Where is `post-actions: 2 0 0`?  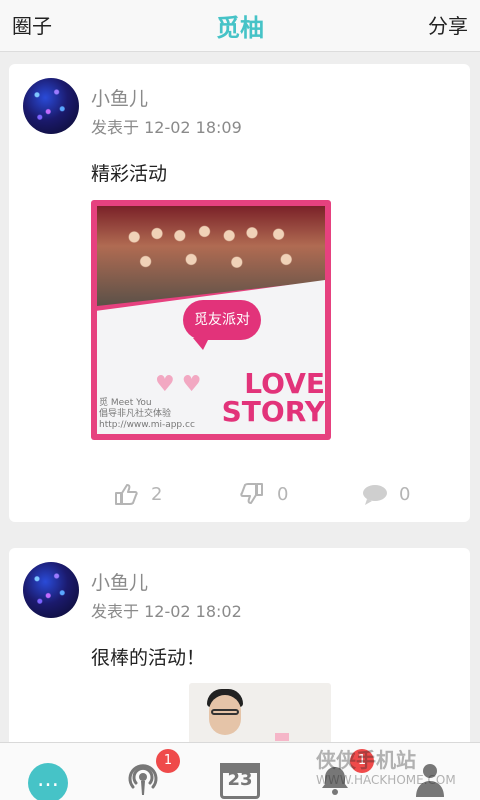
post-actions: 2 0 0 is located at coordinates (239, 494).